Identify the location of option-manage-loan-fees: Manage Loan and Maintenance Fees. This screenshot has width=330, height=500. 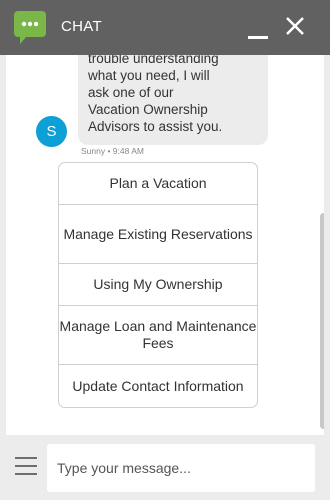
(158, 335).